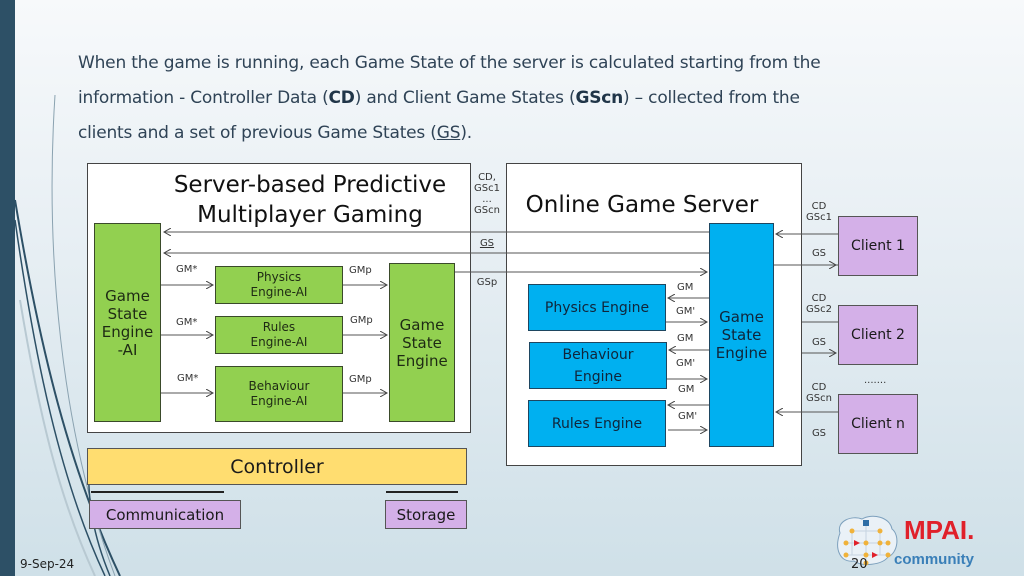  I want to click on client-n-cd-label: CD GScn, so click(819, 393).